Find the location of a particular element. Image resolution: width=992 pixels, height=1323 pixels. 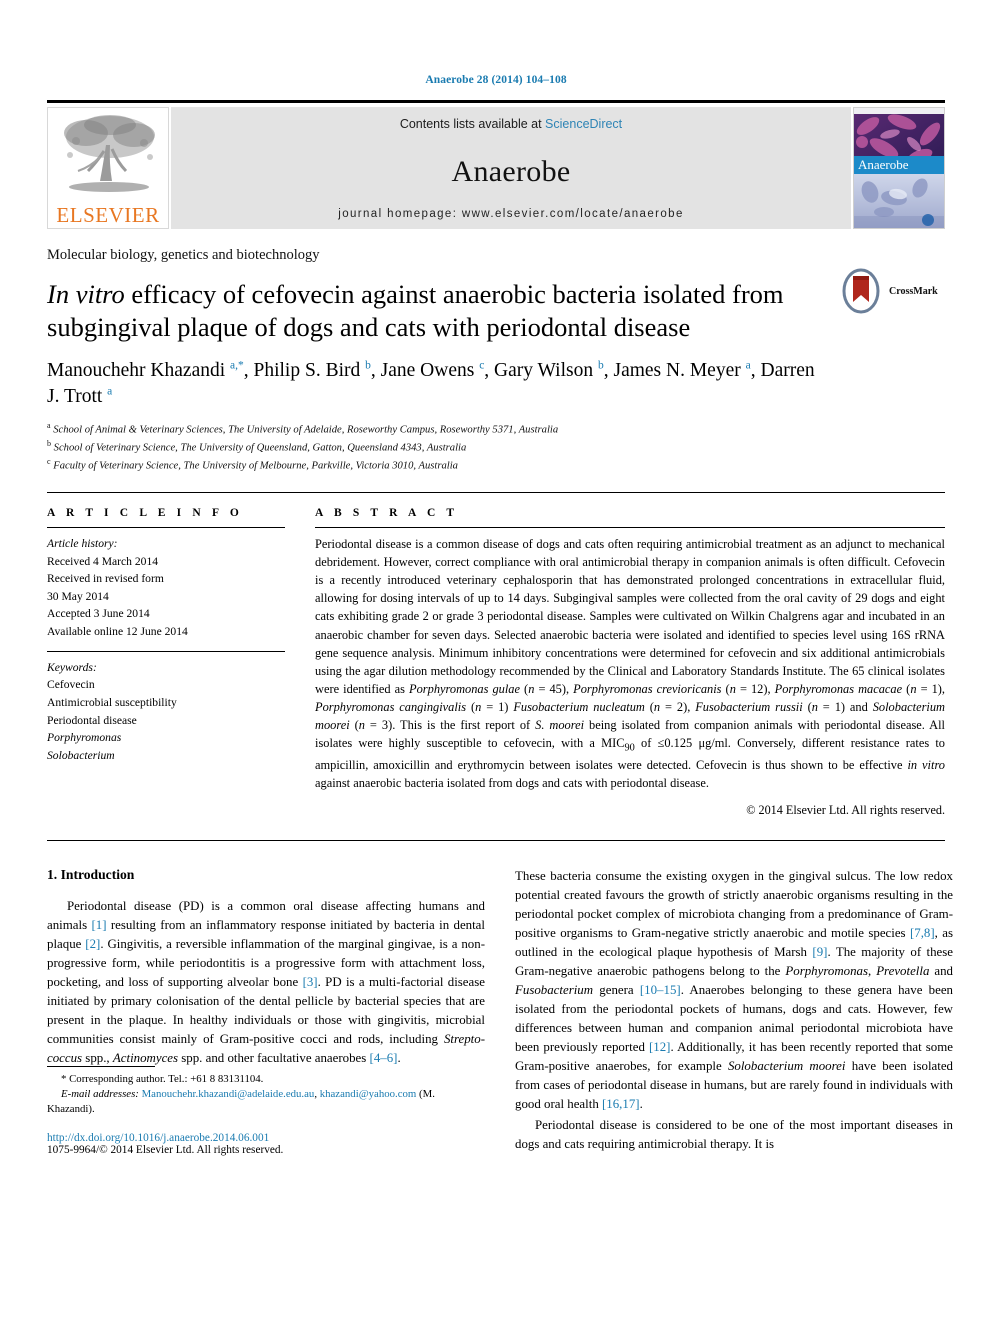

keyword-item: Periodontal disease is located at coordinates (92, 720).